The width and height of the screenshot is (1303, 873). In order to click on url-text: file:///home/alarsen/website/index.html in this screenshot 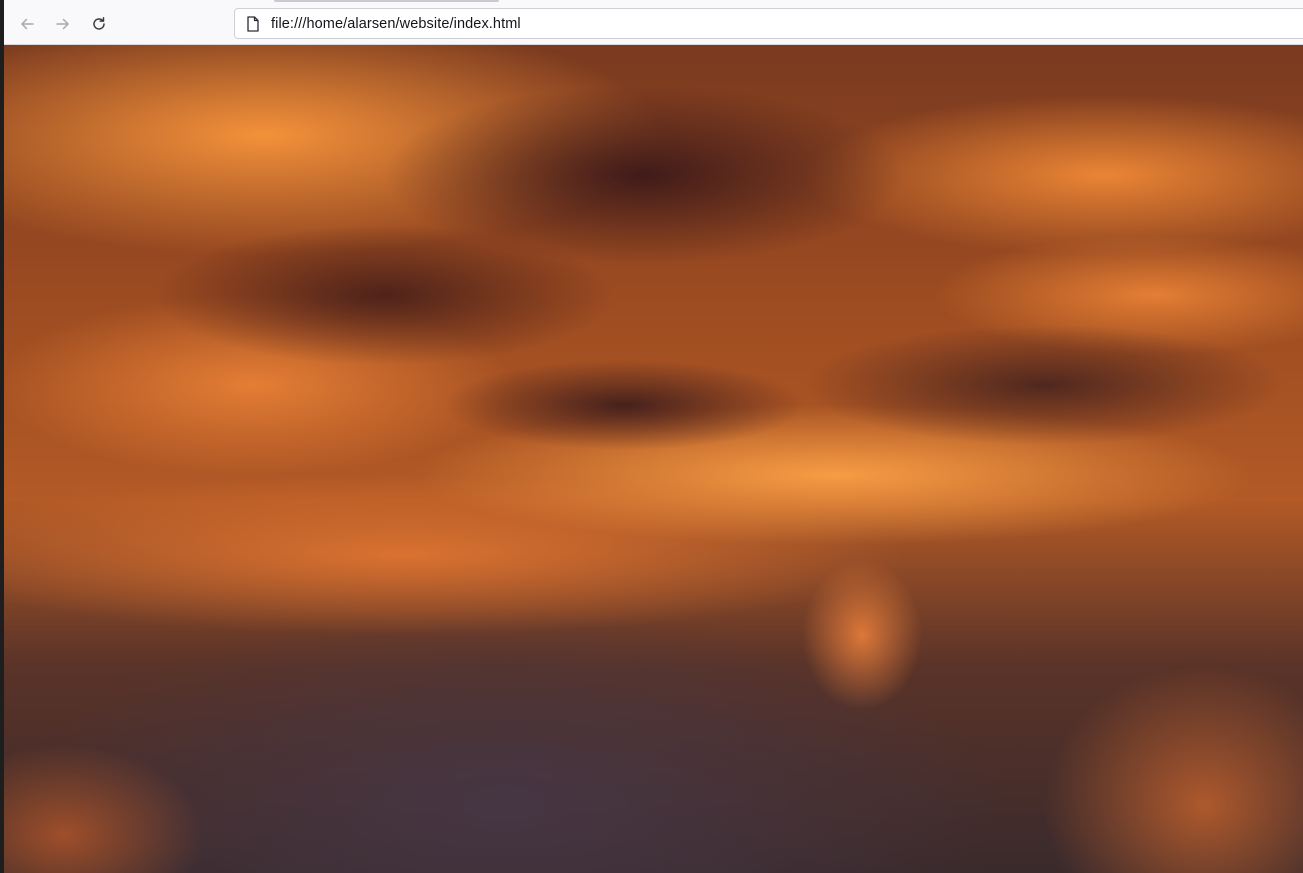, I will do `click(396, 24)`.